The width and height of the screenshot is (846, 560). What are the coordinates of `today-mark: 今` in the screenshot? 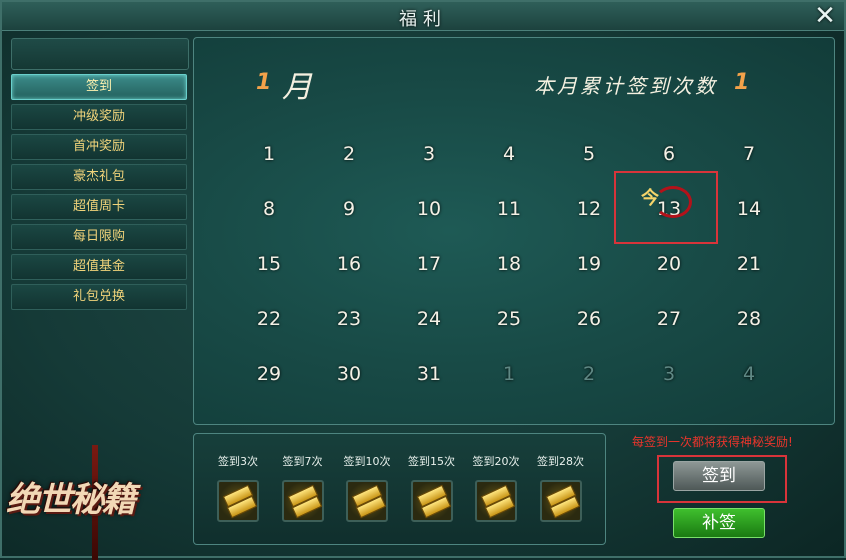 It's located at (650, 198).